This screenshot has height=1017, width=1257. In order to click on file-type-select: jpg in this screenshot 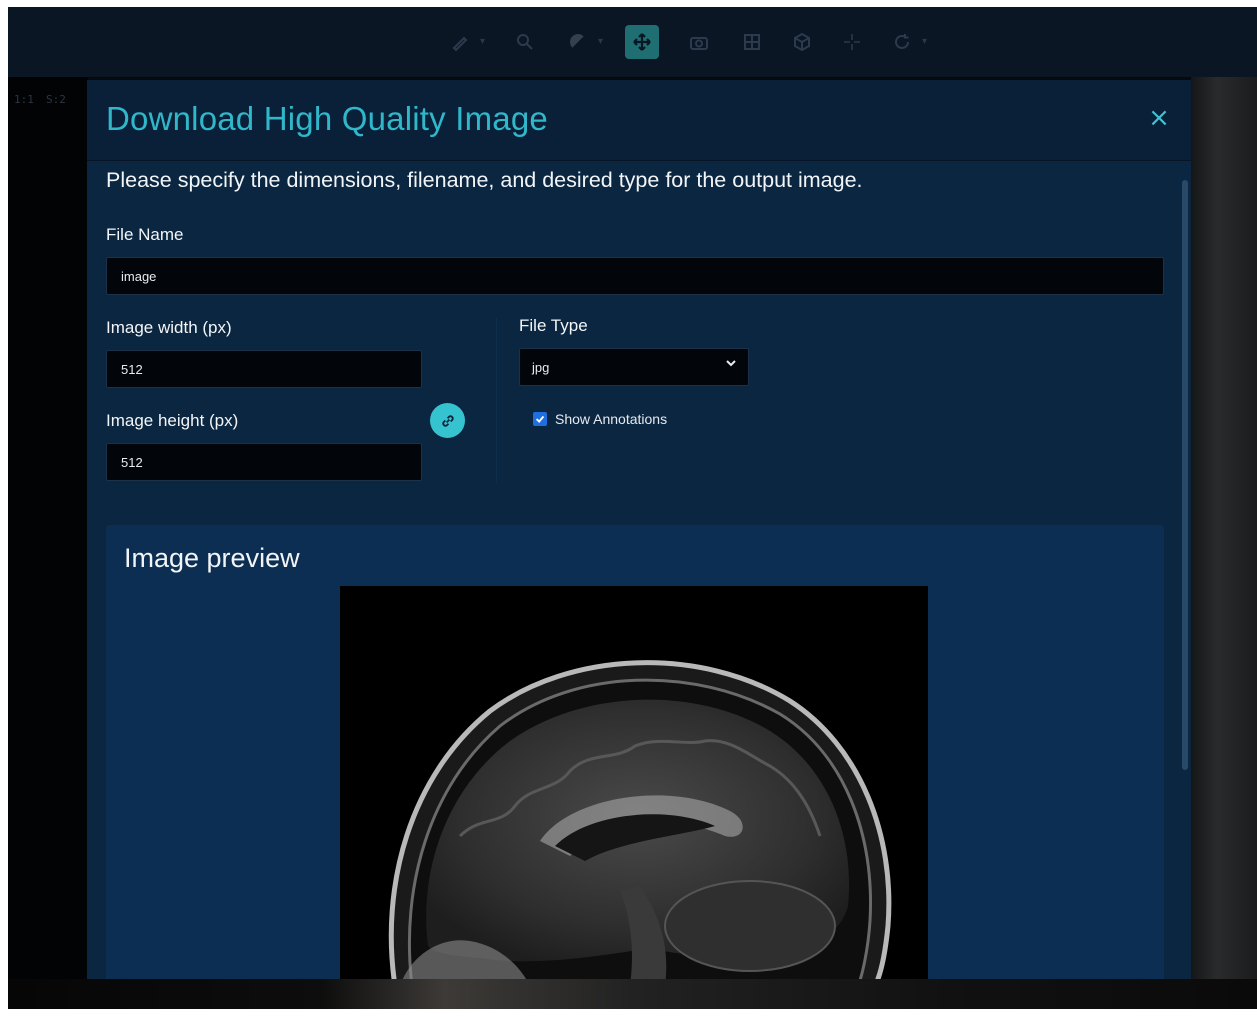, I will do `click(634, 367)`.